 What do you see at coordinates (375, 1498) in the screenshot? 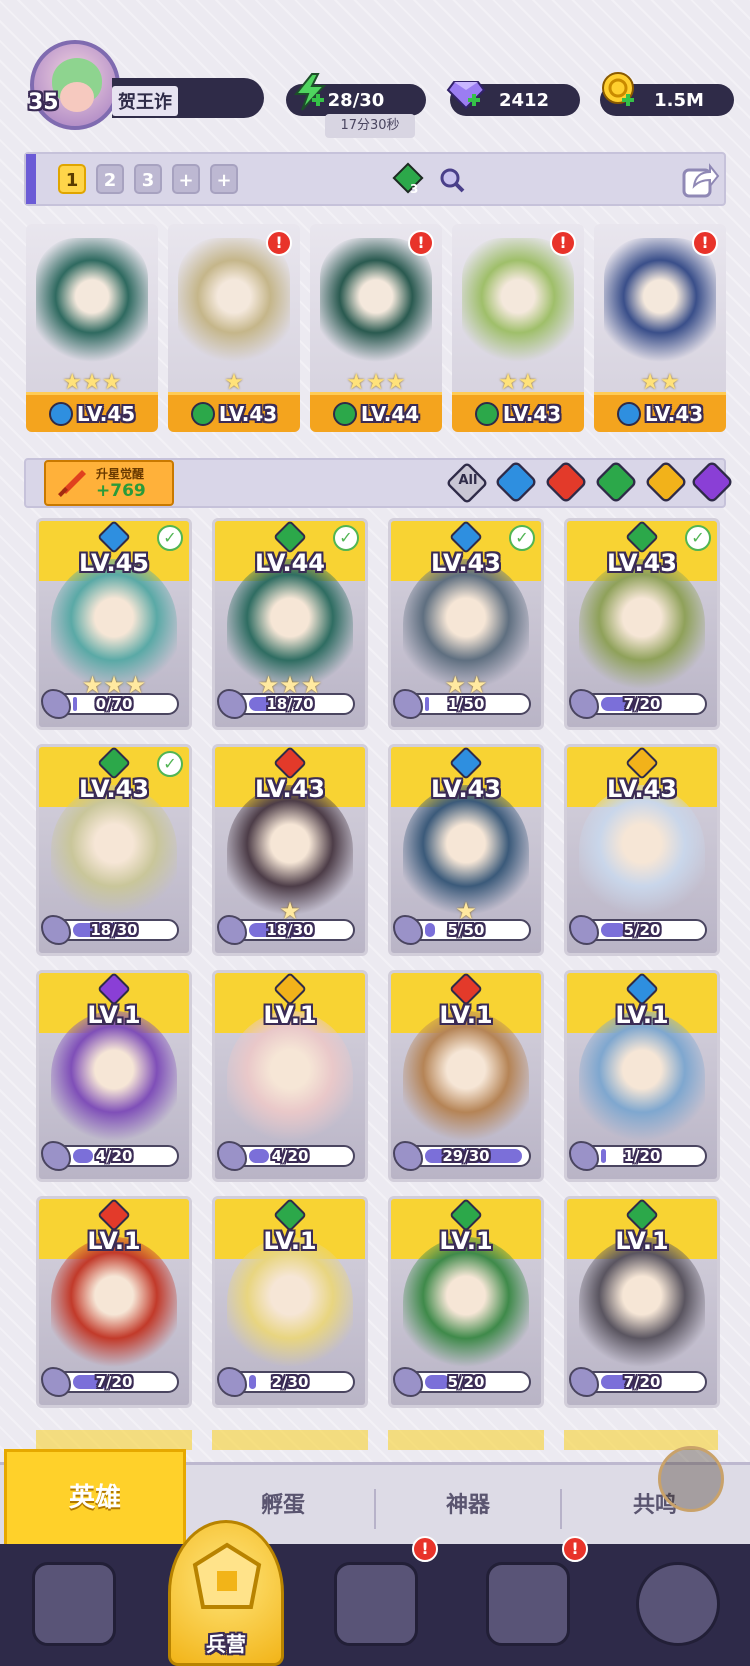
I see `section-tabs: 英雄 孵蛋 神器 共鸣` at bounding box center [375, 1498].